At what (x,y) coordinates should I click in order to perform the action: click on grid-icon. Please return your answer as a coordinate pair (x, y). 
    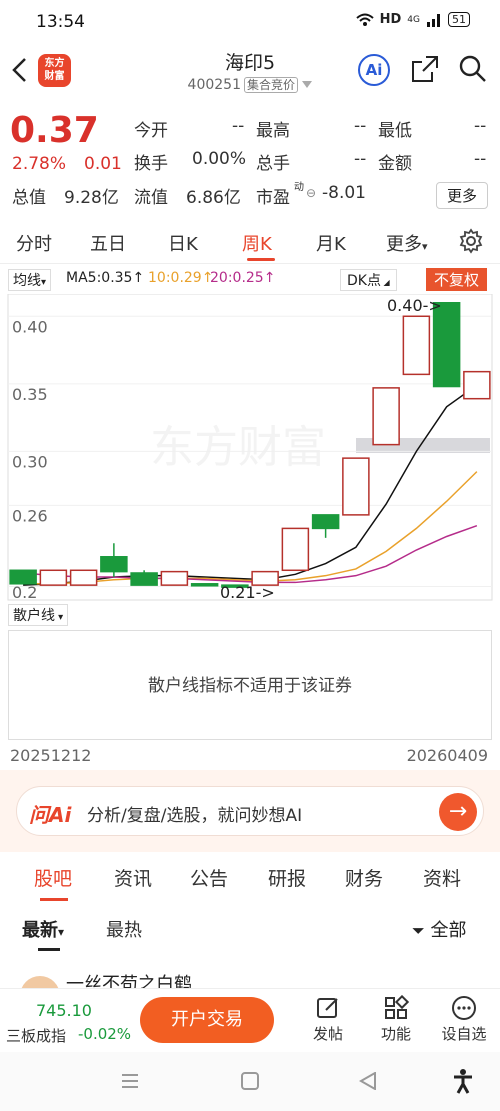
    Looking at the image, I should click on (397, 1007).